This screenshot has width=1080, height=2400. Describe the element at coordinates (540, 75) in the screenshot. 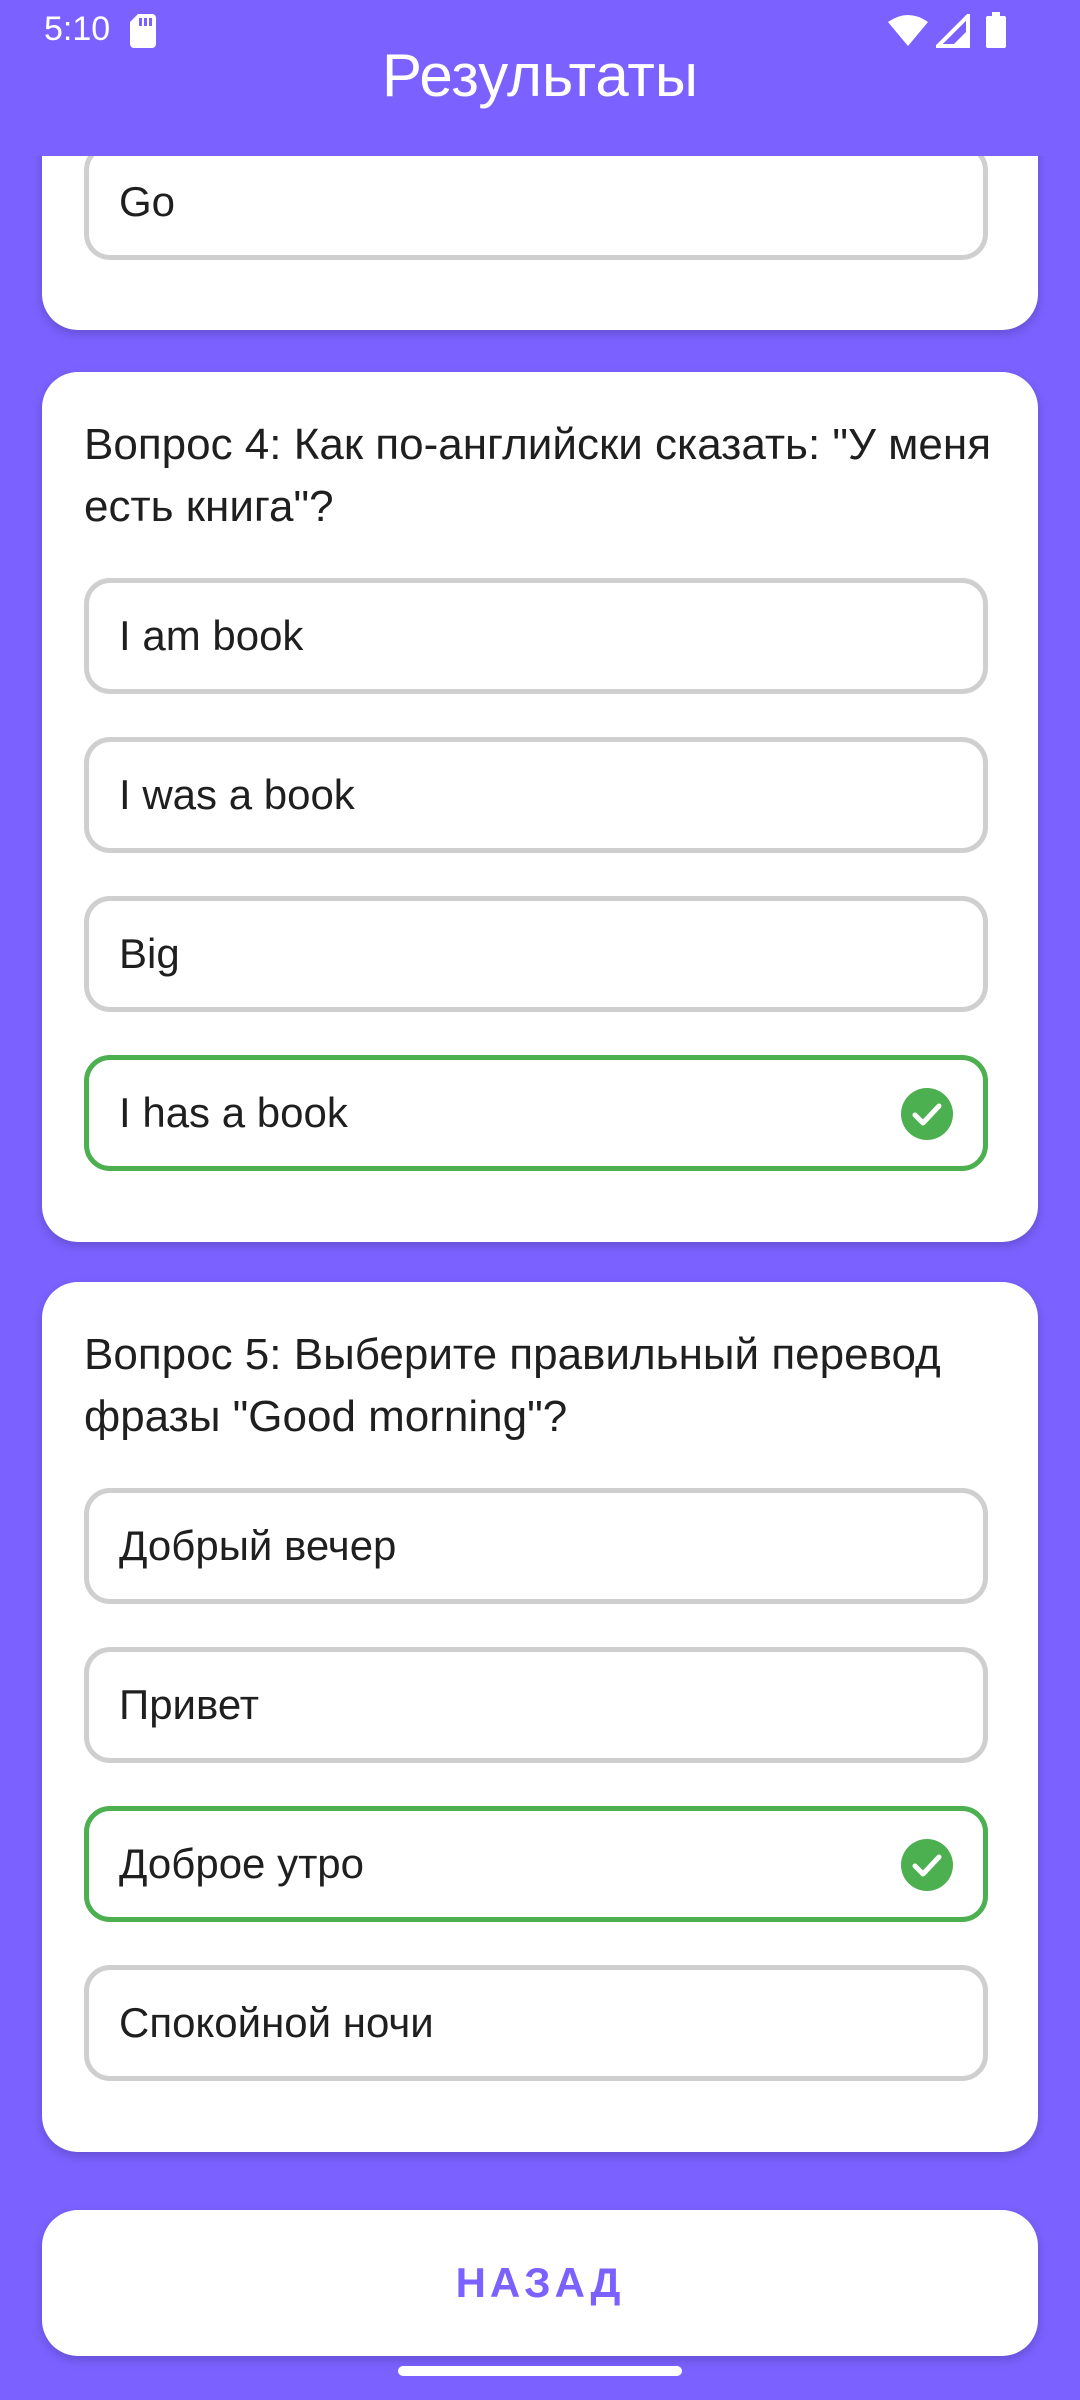

I see `page-title: Результаты` at that location.